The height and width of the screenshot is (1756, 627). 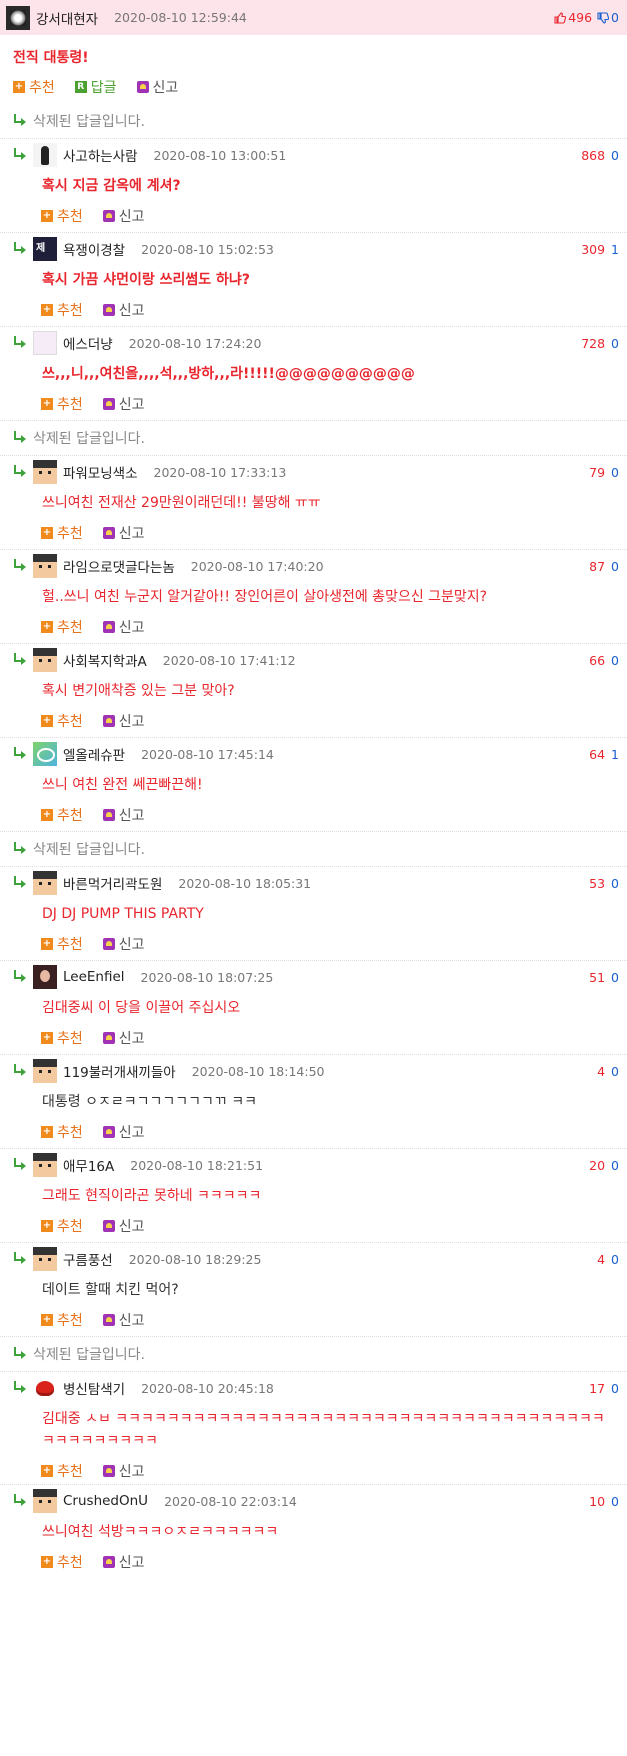 I want to click on author-nickname: 사회복지학과A, so click(x=105, y=660).